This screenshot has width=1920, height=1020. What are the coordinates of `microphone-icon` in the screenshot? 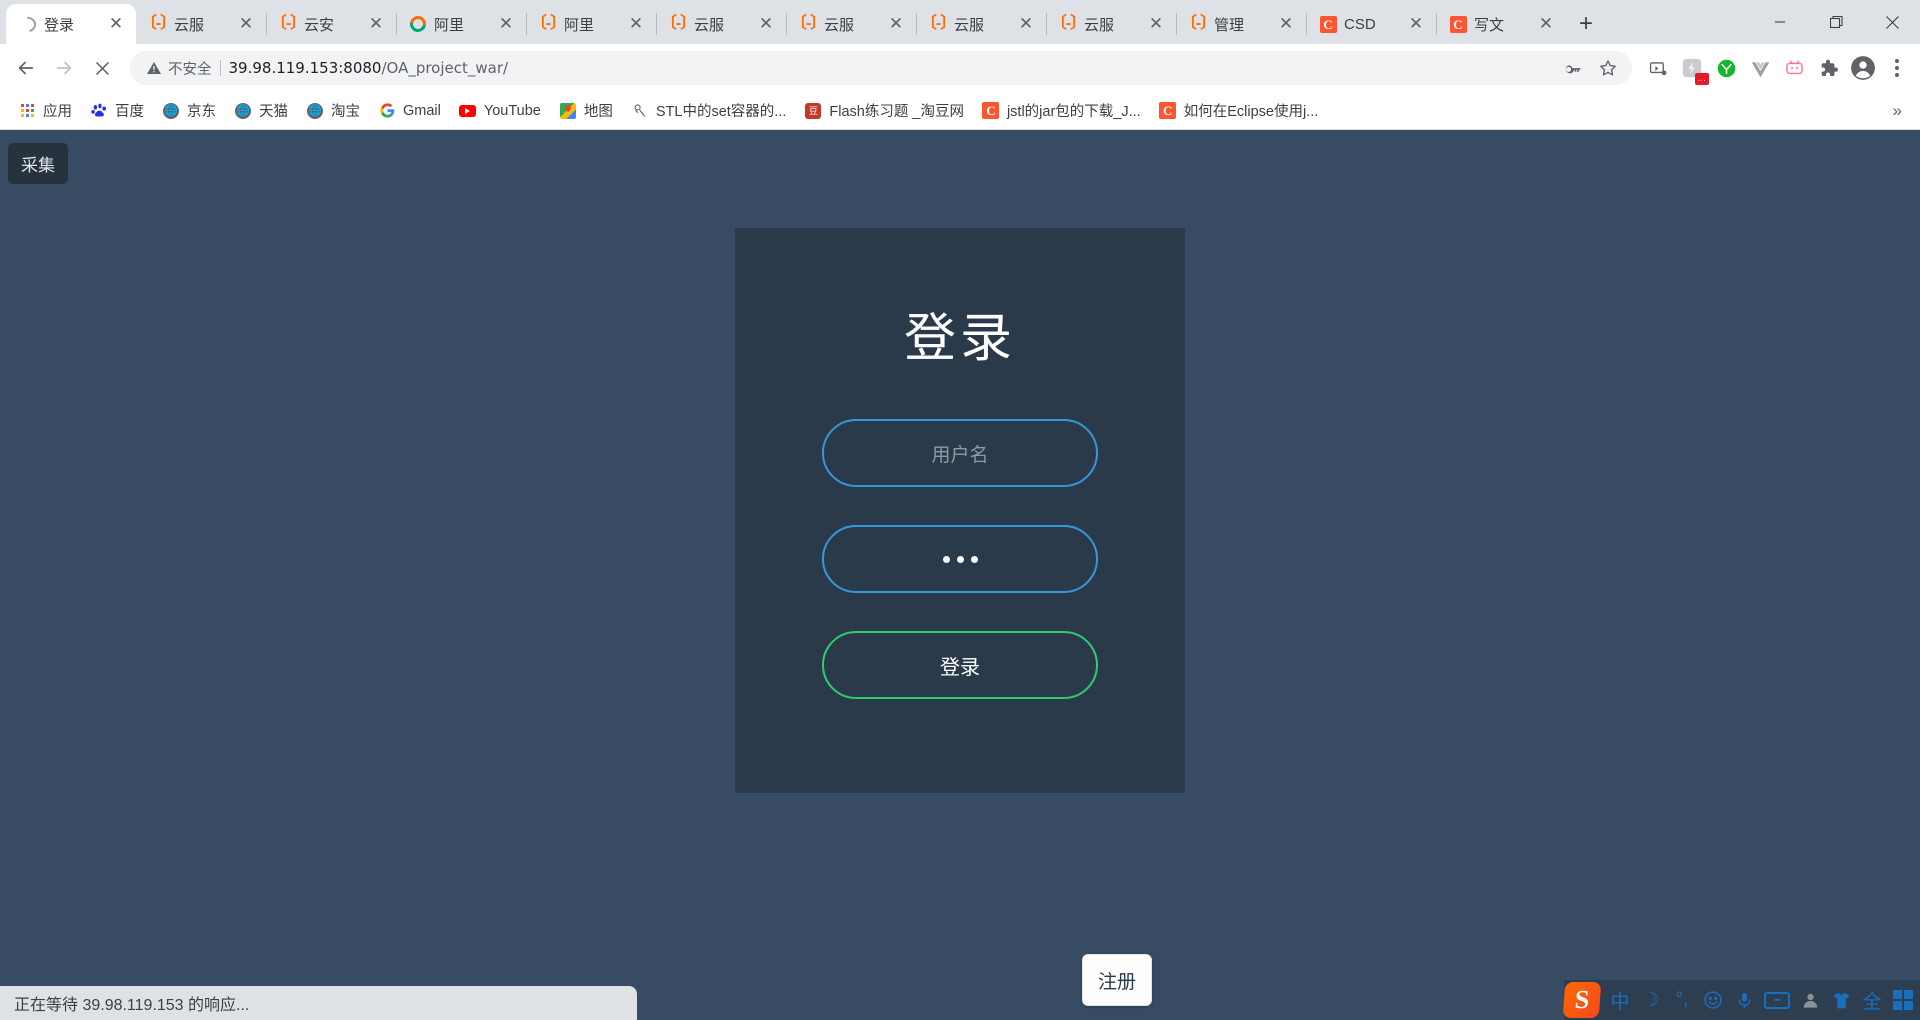 It's located at (1744, 1000).